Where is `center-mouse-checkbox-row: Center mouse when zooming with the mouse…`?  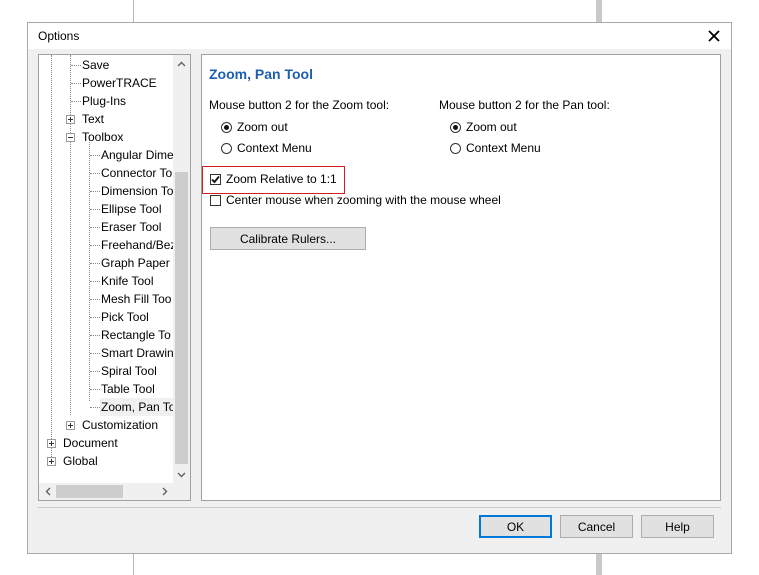 center-mouse-checkbox-row: Center mouse when zooming with the mouse… is located at coordinates (355, 200).